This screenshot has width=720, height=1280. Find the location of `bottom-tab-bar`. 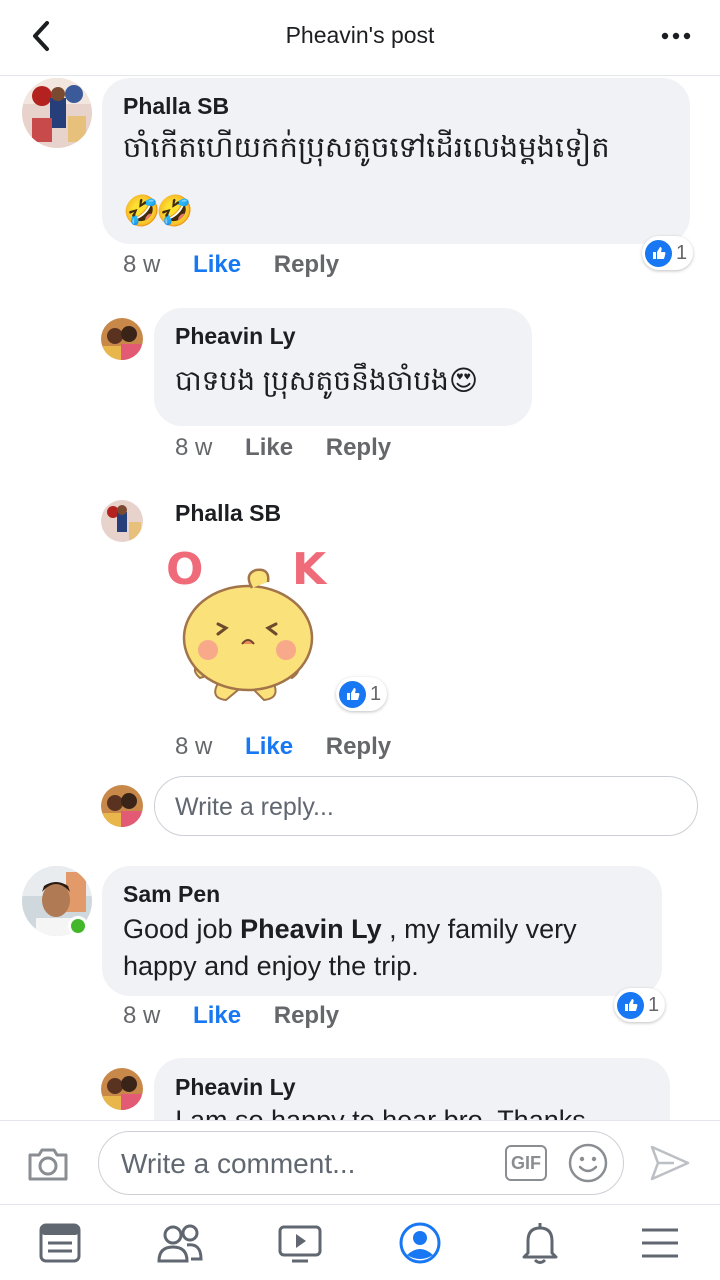

bottom-tab-bar is located at coordinates (360, 1242).